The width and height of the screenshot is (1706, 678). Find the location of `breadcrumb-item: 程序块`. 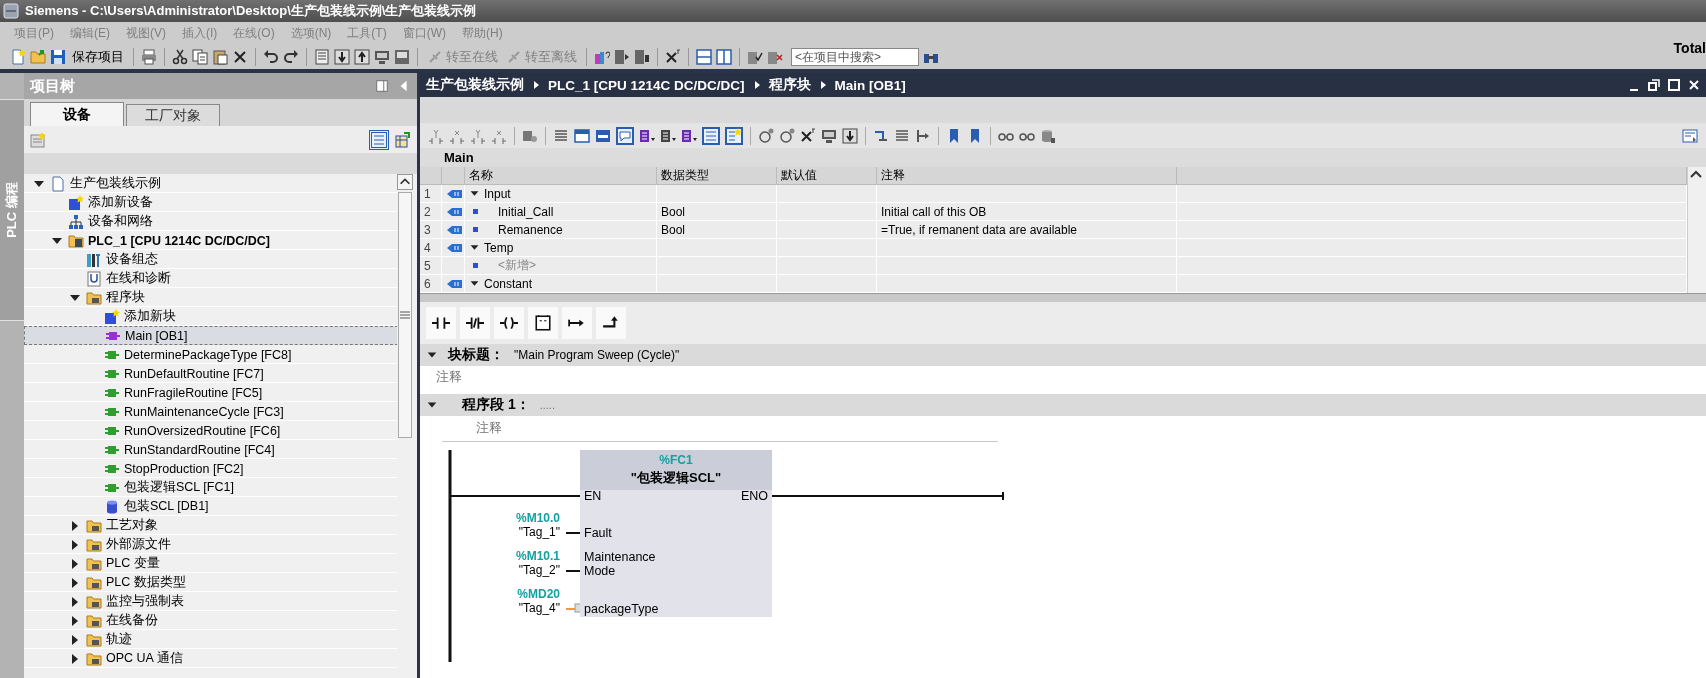

breadcrumb-item: 程序块 is located at coordinates (789, 85).